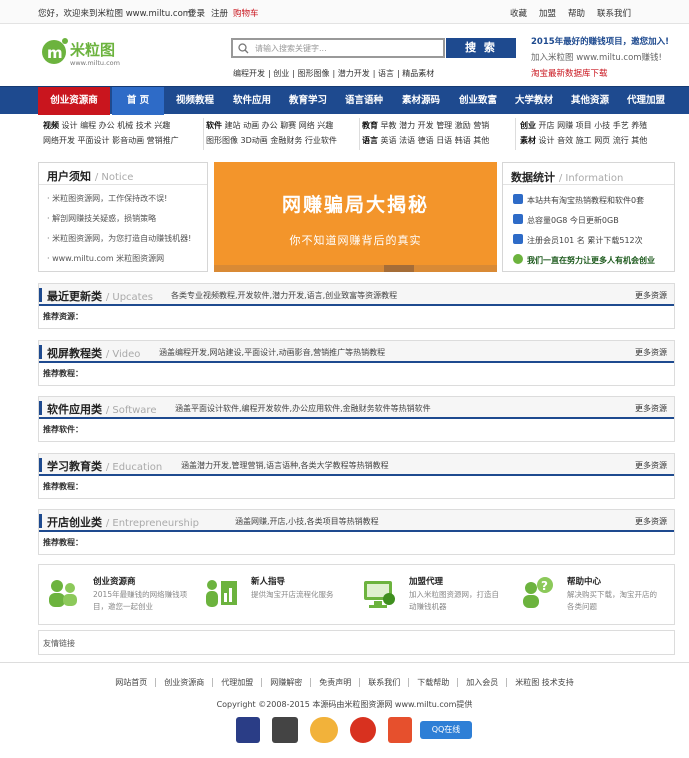 The width and height of the screenshot is (689, 758). Describe the element at coordinates (481, 48) in the screenshot. I see `search-button: 搜 索` at that location.